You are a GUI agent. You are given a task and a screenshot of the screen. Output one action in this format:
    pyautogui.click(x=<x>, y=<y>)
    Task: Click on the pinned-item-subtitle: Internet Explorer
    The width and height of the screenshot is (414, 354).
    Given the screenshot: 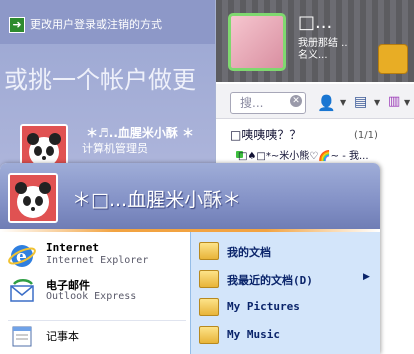 What is the action you would take?
    pyautogui.click(x=97, y=260)
    